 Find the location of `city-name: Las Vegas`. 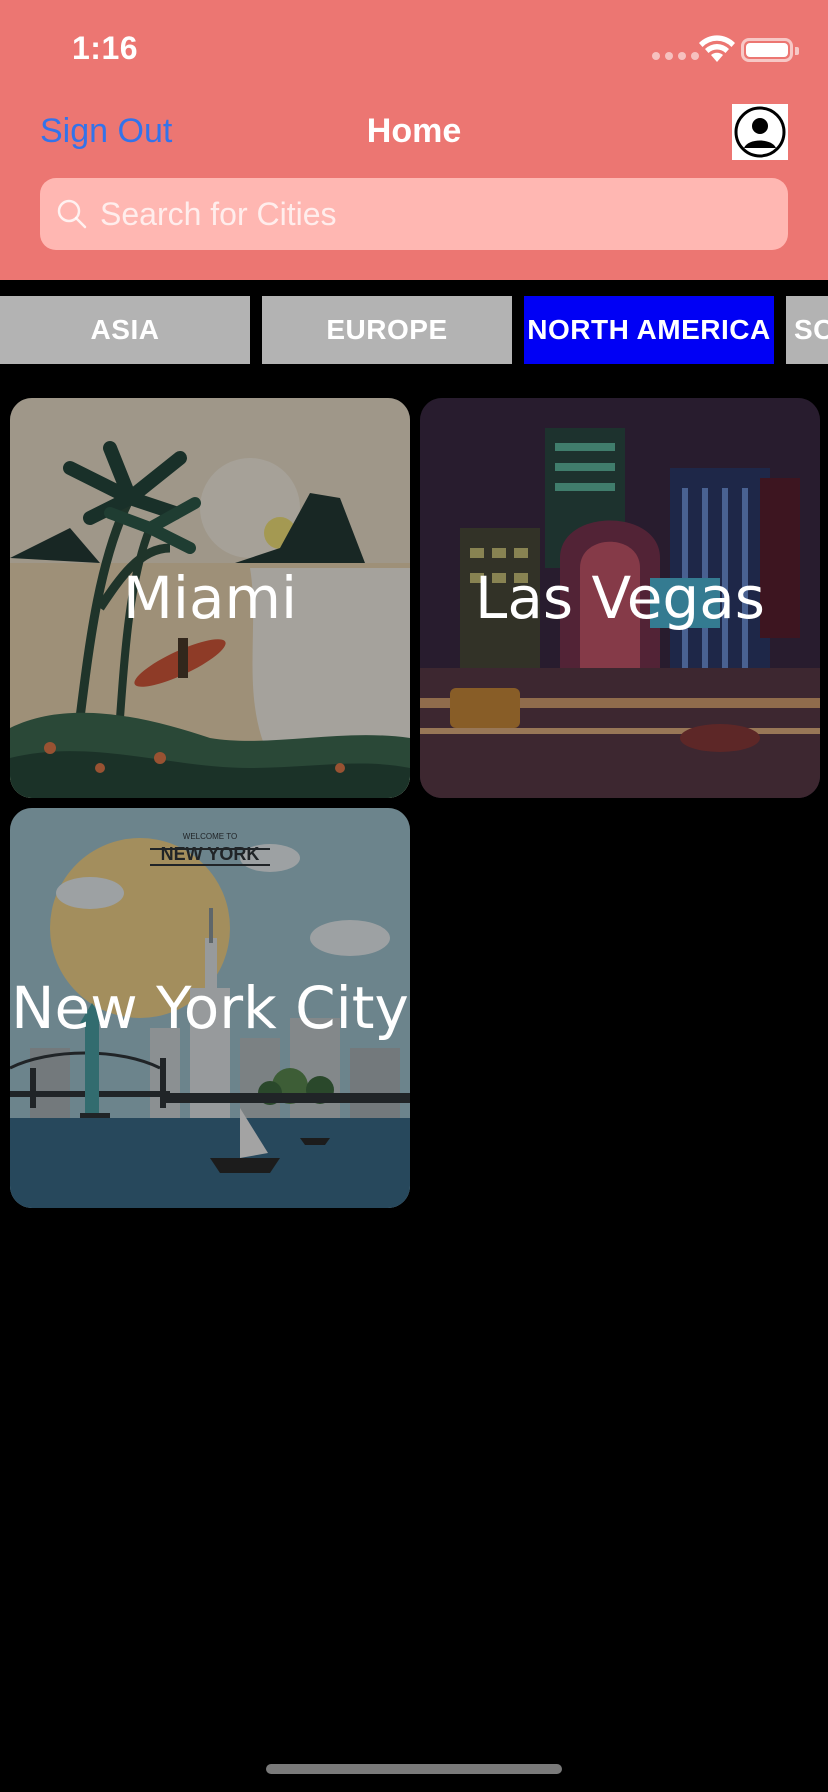

city-name: Las Vegas is located at coordinates (620, 598).